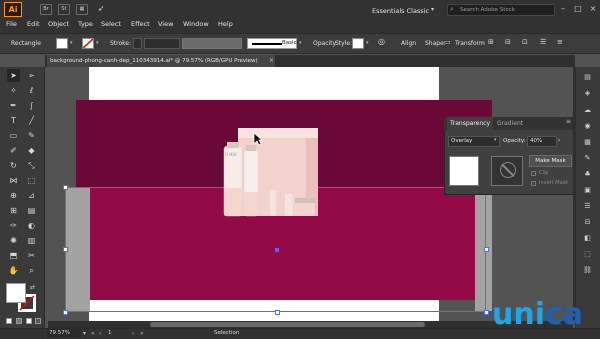 Image resolution: width=600 pixels, height=339 pixels. I want to click on type-tool-icon: T, so click(13, 120).